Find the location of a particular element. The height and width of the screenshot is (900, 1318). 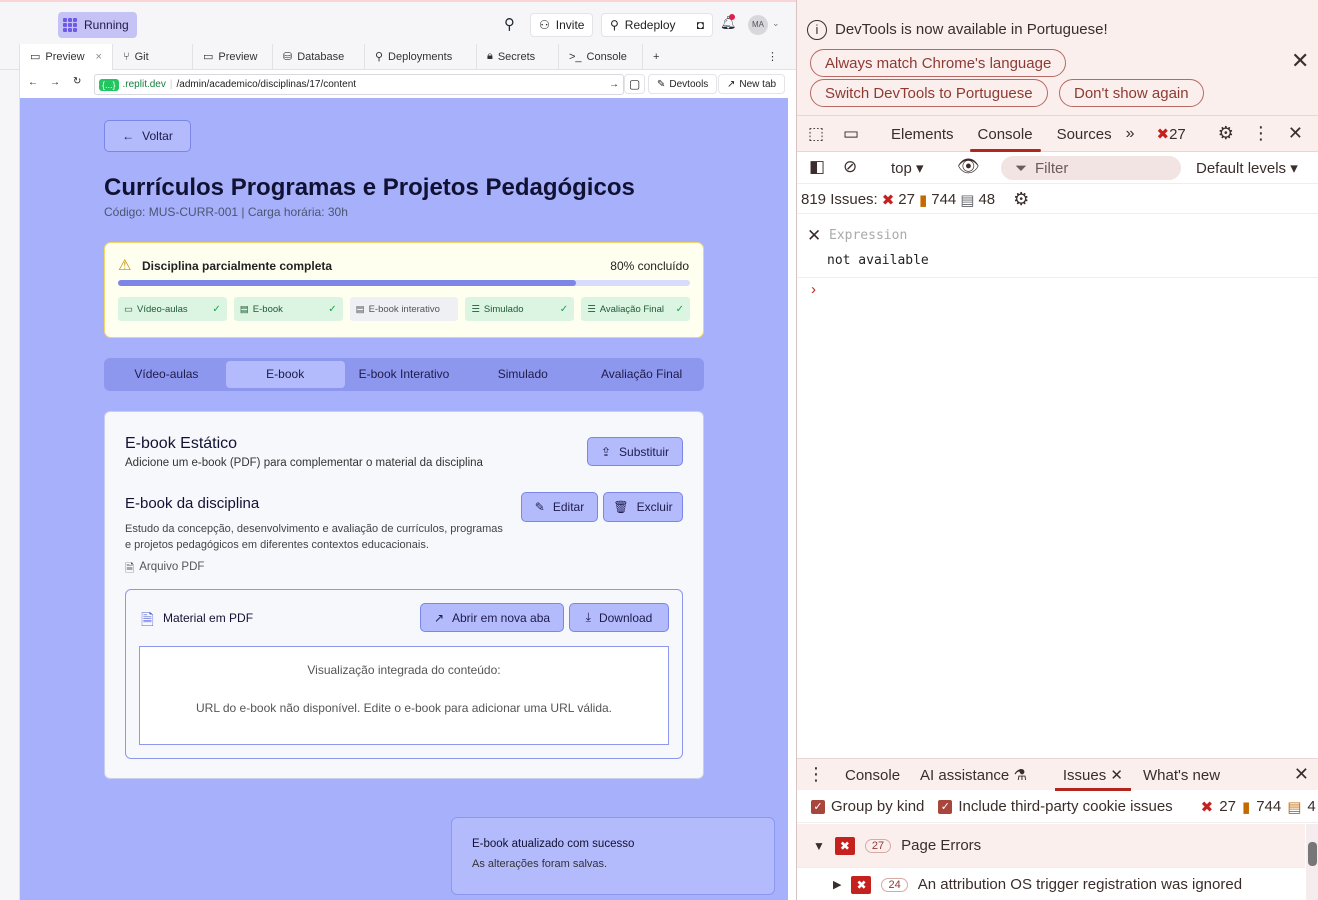

back-arrow-icon: ← is located at coordinates (33, 82).